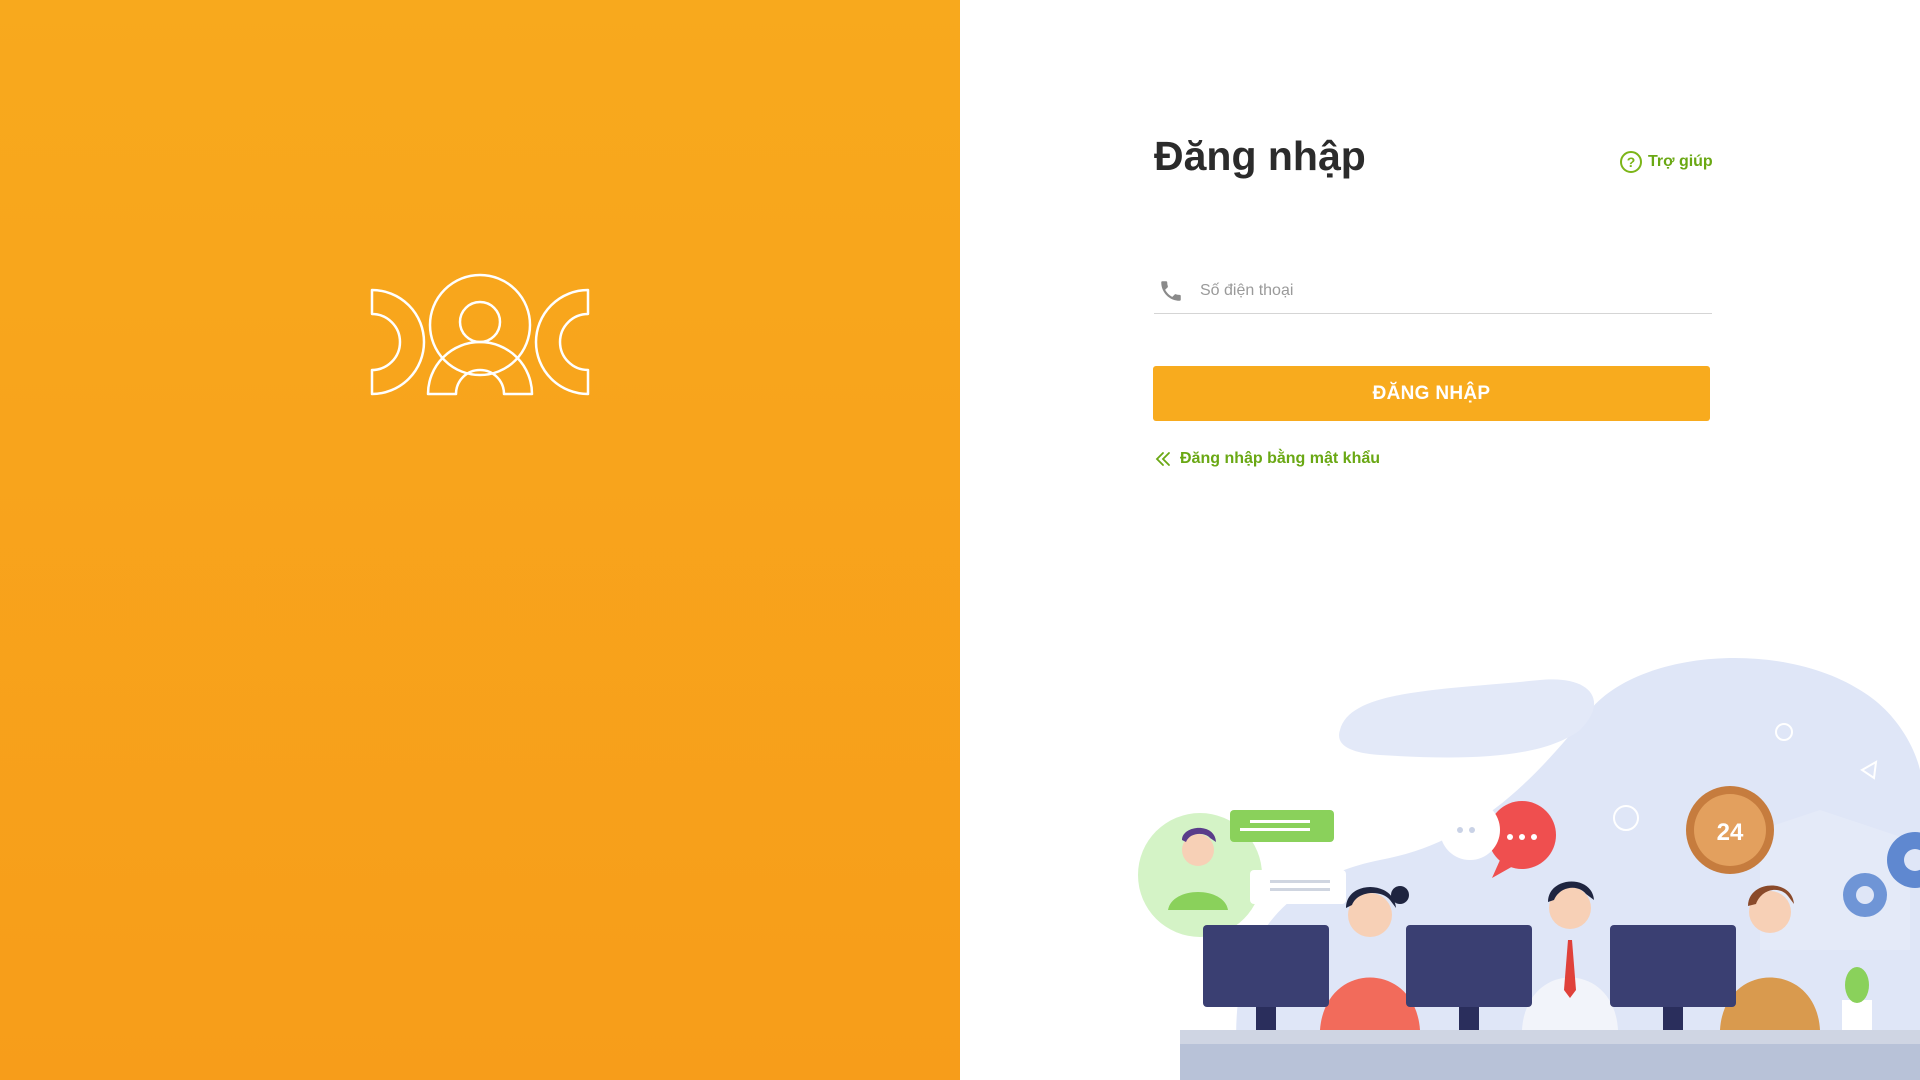 The height and width of the screenshot is (1080, 1920). Describe the element at coordinates (1280, 458) in the screenshot. I see `password-login-label: Đăng nhập bằng mật khẩu` at that location.